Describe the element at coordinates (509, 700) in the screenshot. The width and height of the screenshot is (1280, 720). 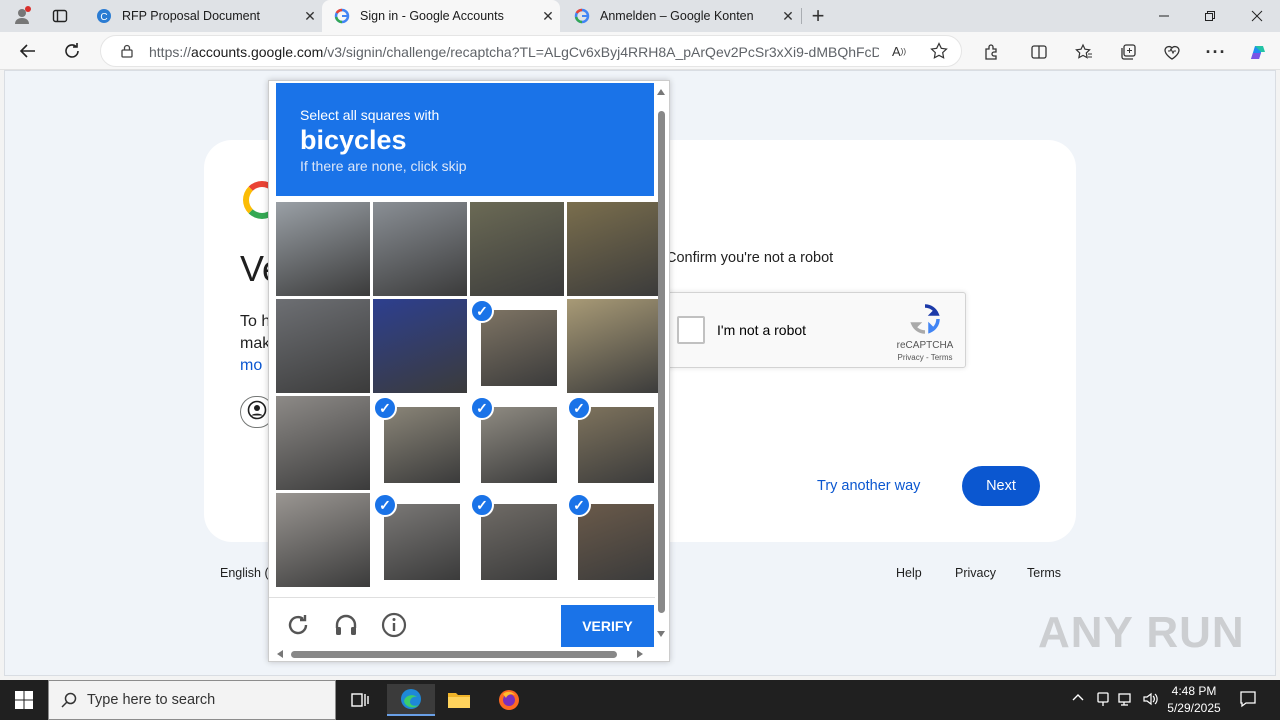
I see `firefox-icon` at that location.